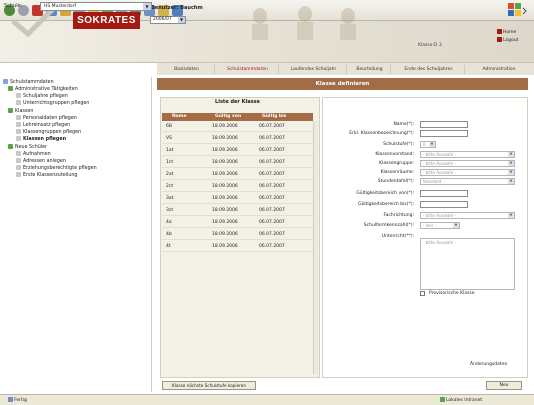 This screenshot has width=534, height=405. Describe the element at coordinates (209, 385) in the screenshot. I see `copy-class-button: Klasse nächste Schulstufe kopieren` at that location.